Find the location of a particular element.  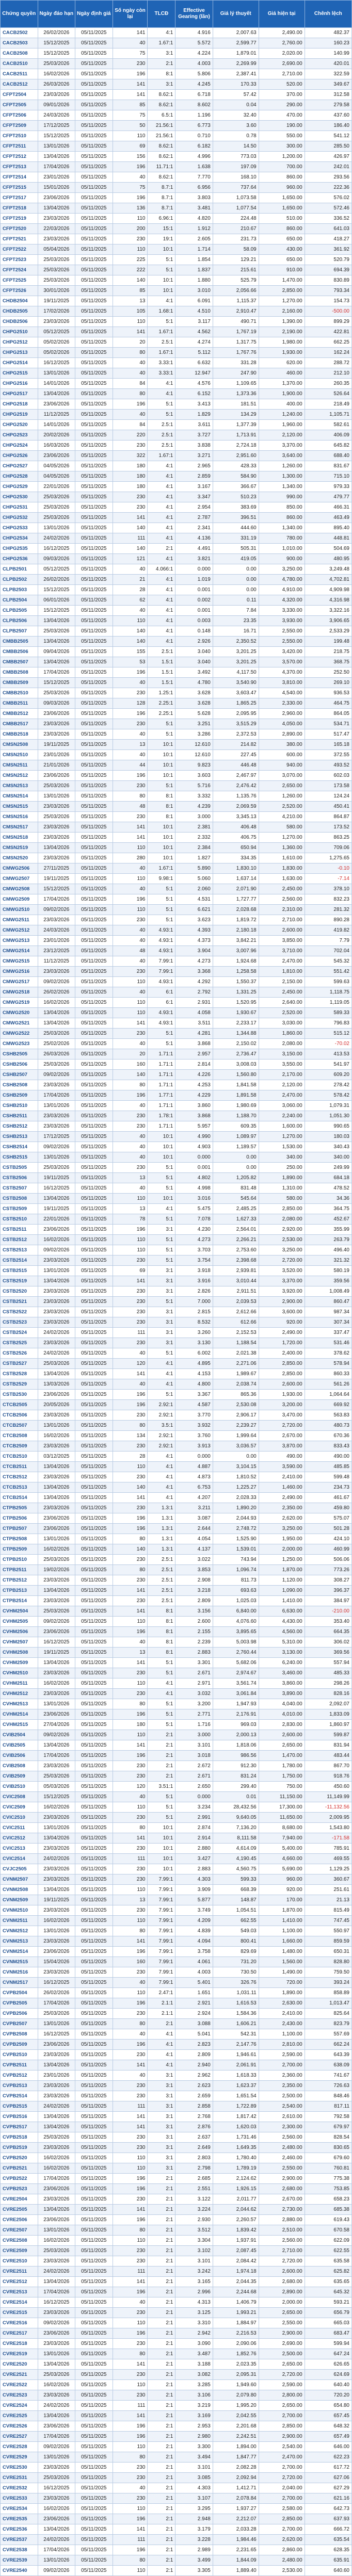

cell-difference: 165.18 is located at coordinates (328, 745).